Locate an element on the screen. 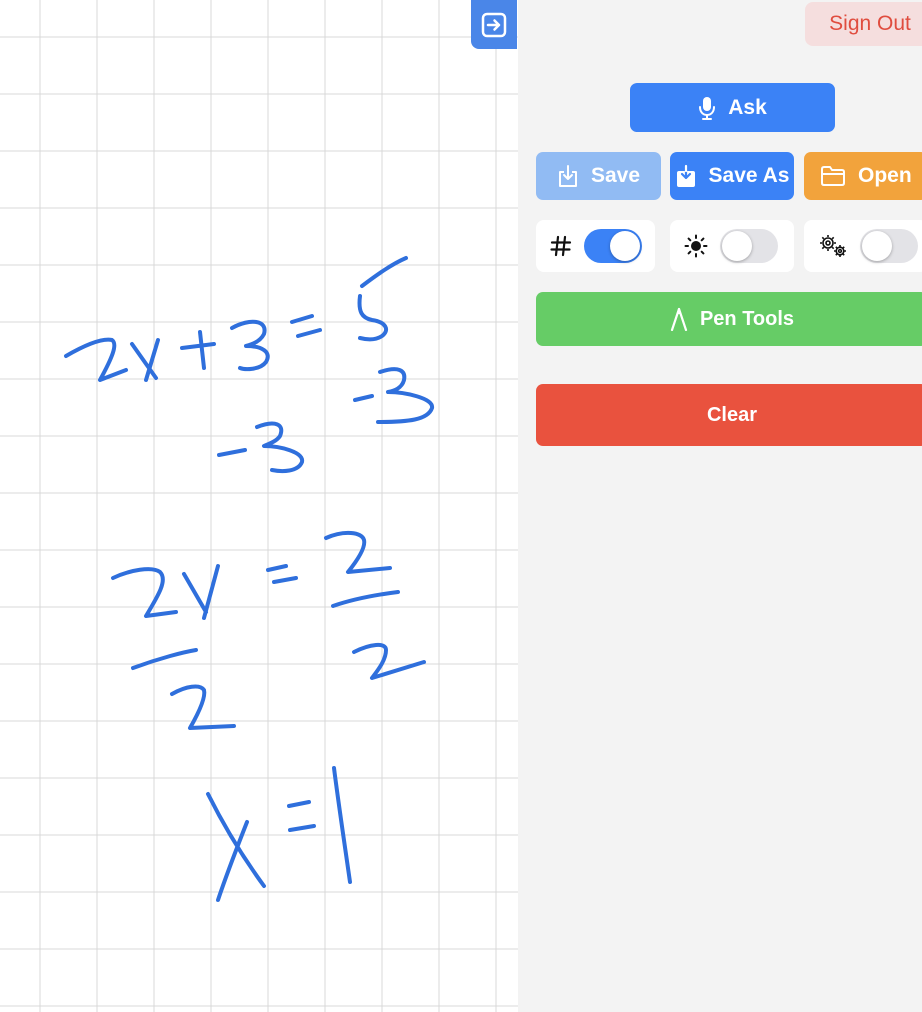  ink-stroke-2-den-right is located at coordinates (389, 661).